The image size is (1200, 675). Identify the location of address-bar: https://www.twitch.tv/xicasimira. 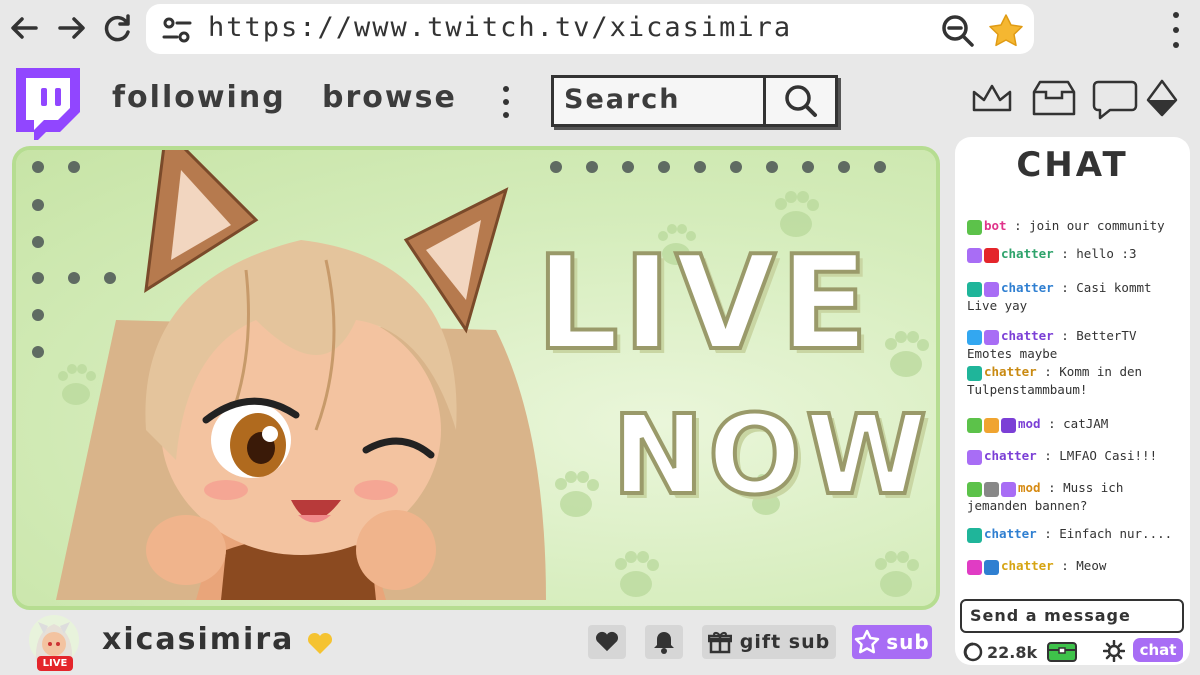
(590, 29).